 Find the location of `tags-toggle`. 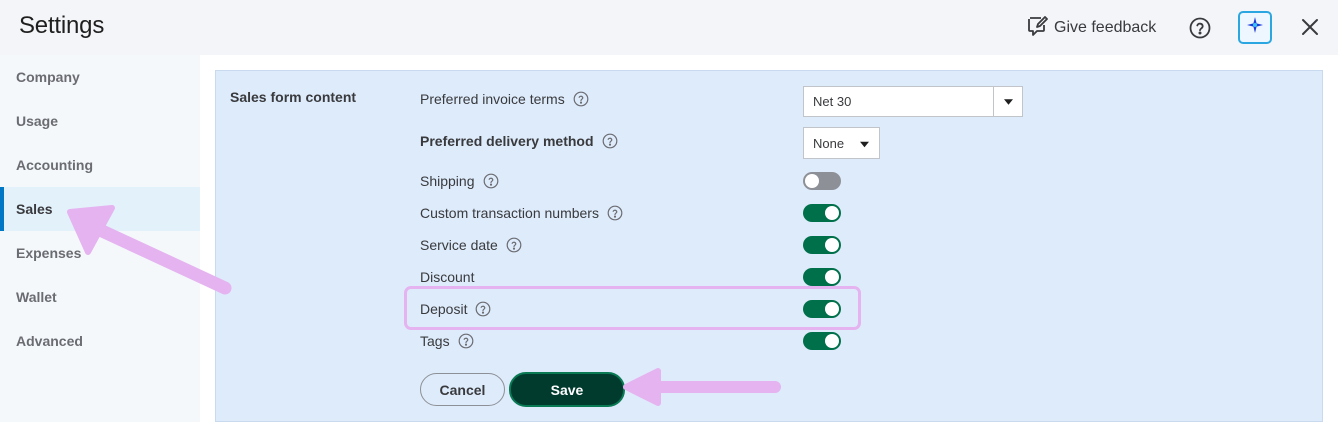

tags-toggle is located at coordinates (822, 341).